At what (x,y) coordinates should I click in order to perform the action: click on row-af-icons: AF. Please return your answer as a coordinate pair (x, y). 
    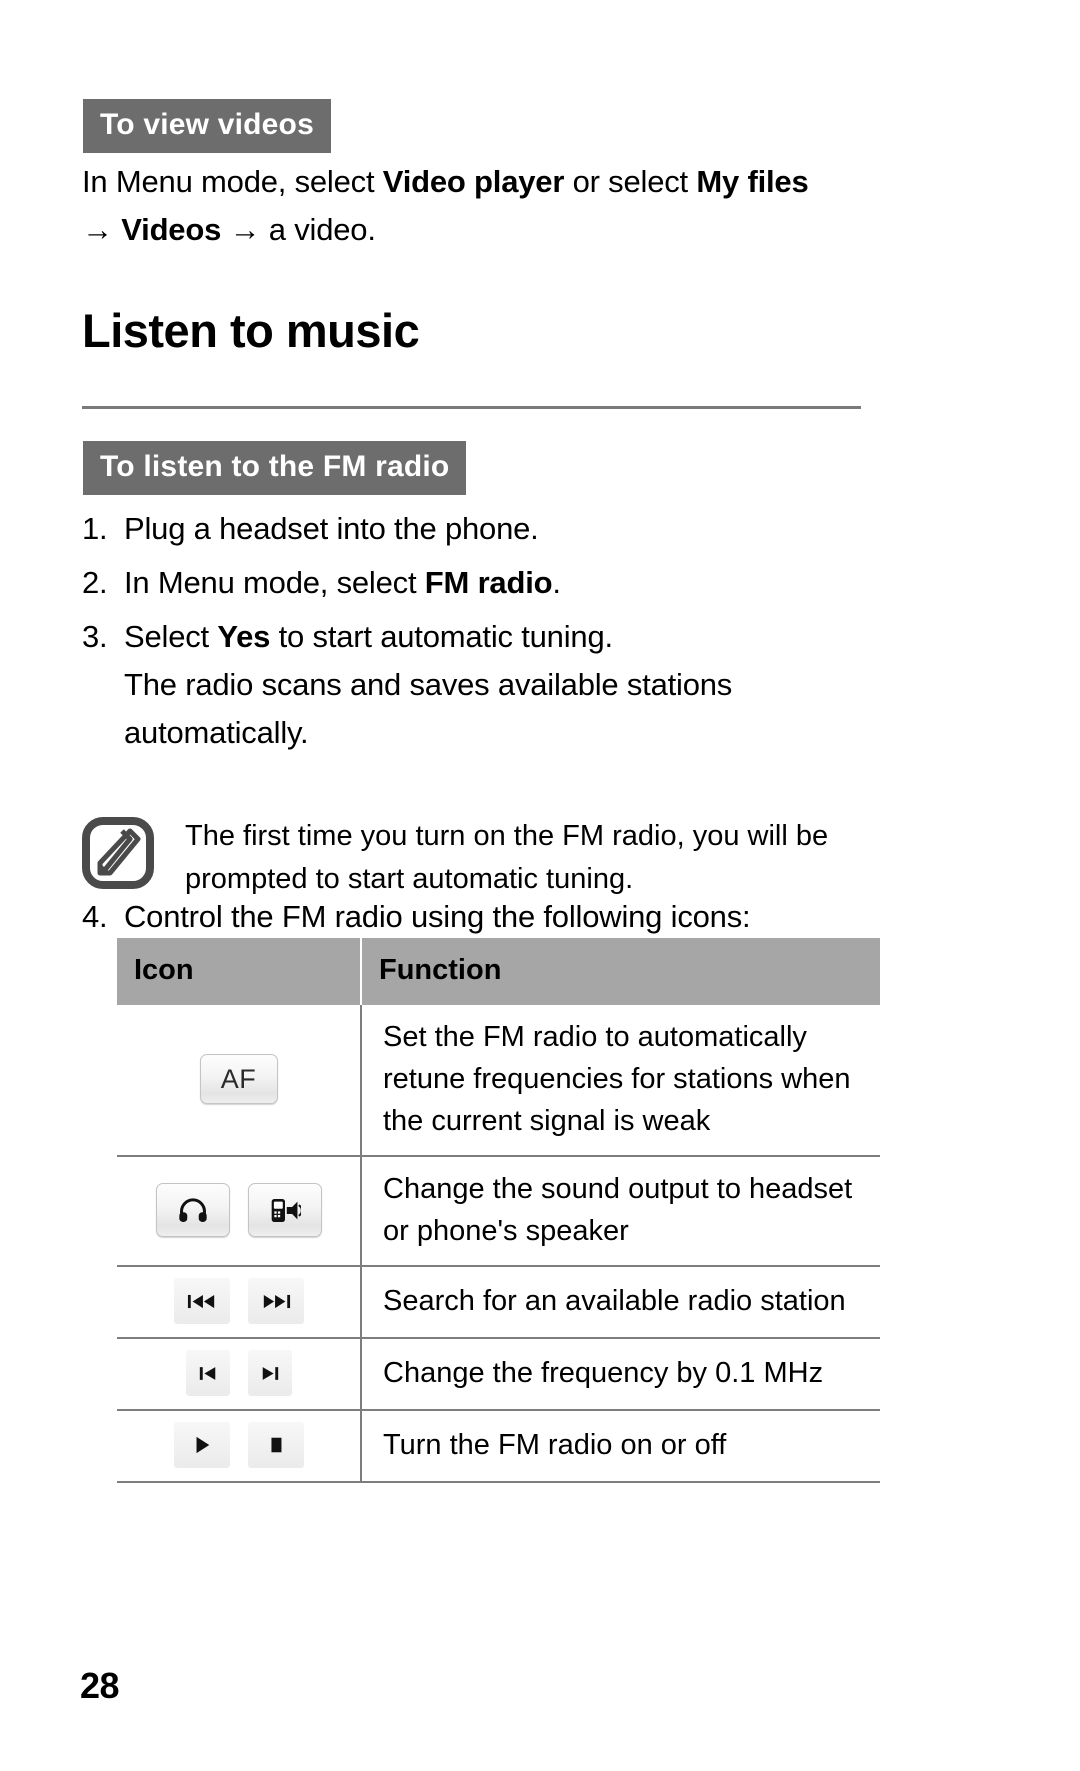
    Looking at the image, I should click on (239, 1081).